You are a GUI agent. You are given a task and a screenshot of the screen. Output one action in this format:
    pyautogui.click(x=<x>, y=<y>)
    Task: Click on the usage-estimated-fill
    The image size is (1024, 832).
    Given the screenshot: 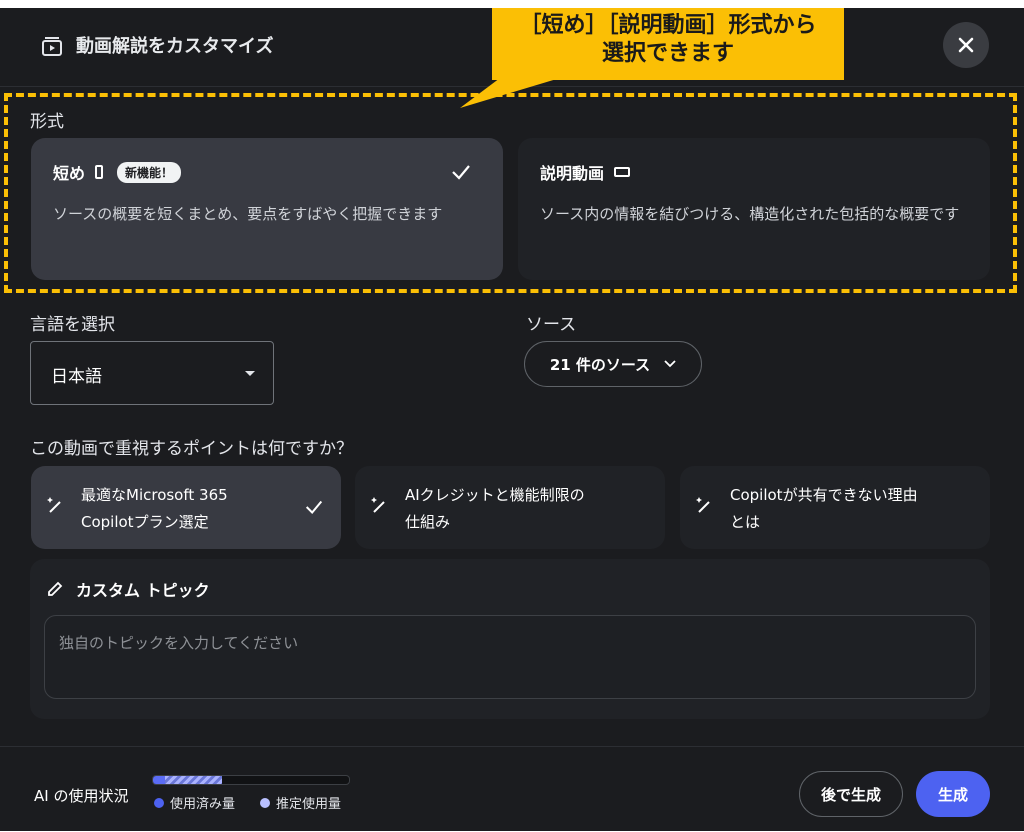 What is the action you would take?
    pyautogui.click(x=193, y=780)
    